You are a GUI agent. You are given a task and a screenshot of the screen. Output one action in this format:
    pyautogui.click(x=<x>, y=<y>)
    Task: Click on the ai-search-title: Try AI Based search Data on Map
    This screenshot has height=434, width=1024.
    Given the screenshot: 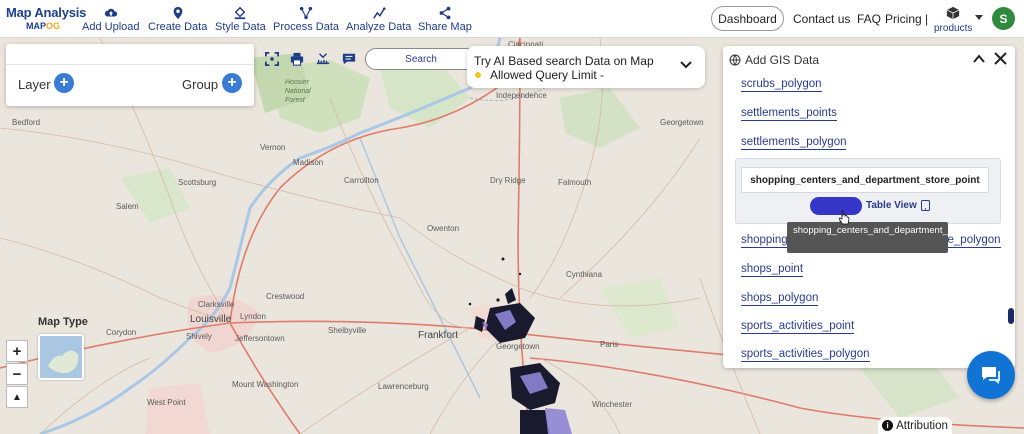 What is the action you would take?
    pyautogui.click(x=564, y=61)
    